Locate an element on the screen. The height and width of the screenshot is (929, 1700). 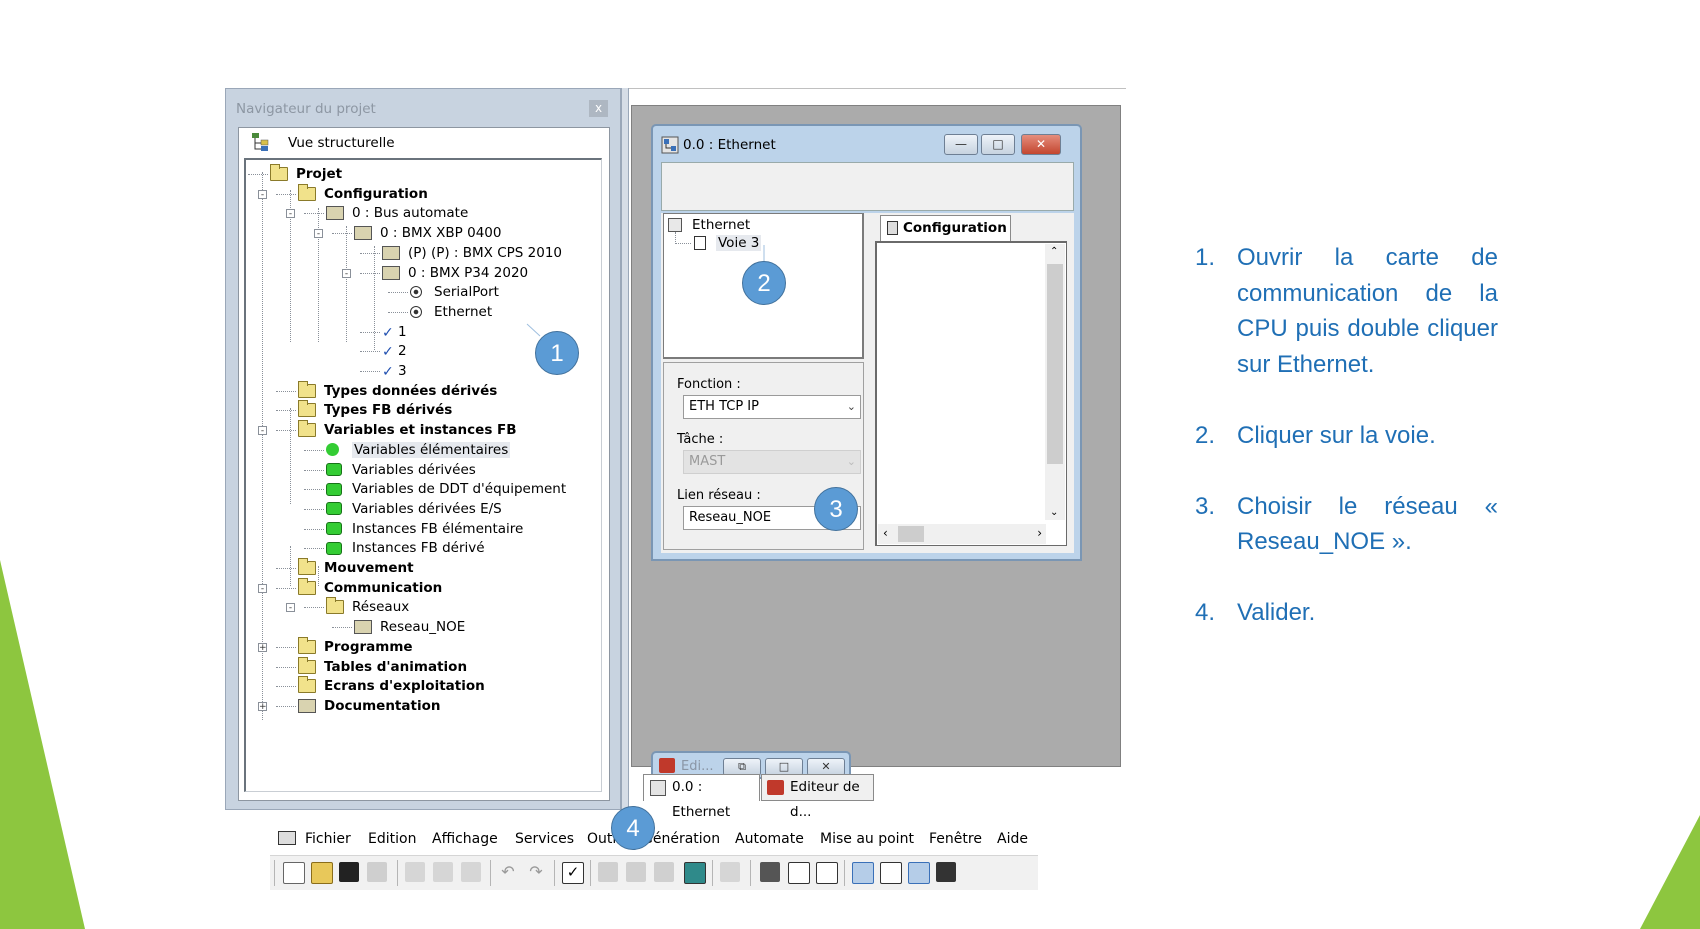
step-text: Valider. is located at coordinates (1276, 612).